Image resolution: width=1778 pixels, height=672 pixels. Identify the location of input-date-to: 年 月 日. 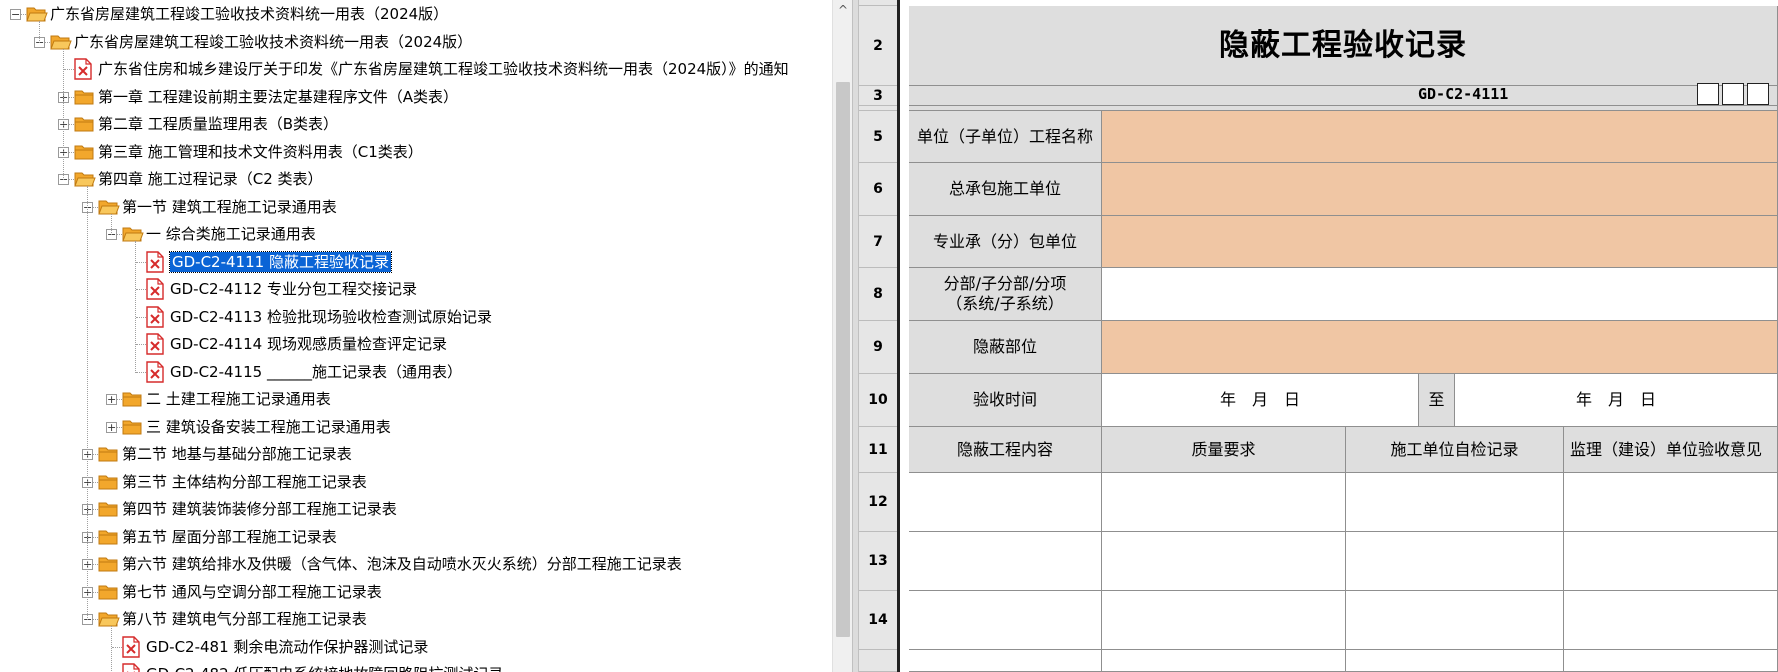
(1616, 400).